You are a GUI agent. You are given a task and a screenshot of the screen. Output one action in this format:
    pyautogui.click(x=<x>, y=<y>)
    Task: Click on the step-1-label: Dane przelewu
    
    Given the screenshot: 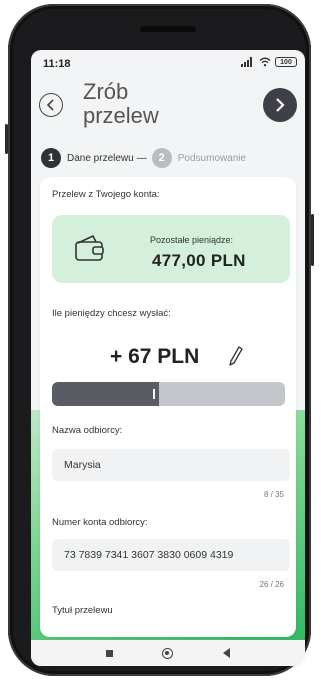 What is the action you would take?
    pyautogui.click(x=100, y=158)
    